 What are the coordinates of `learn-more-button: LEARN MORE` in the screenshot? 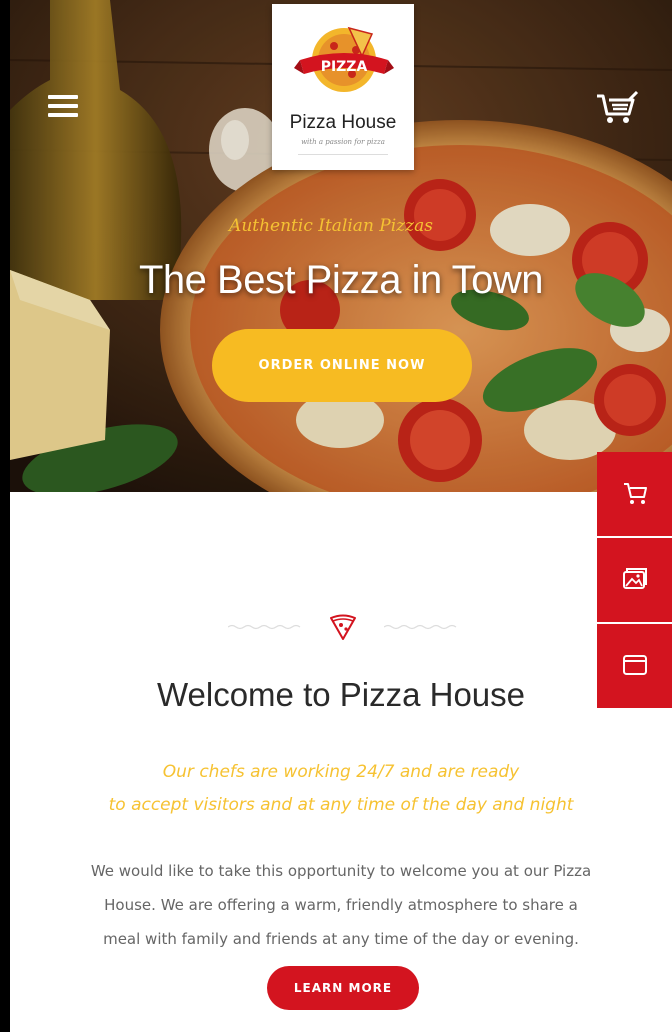 It's located at (343, 988).